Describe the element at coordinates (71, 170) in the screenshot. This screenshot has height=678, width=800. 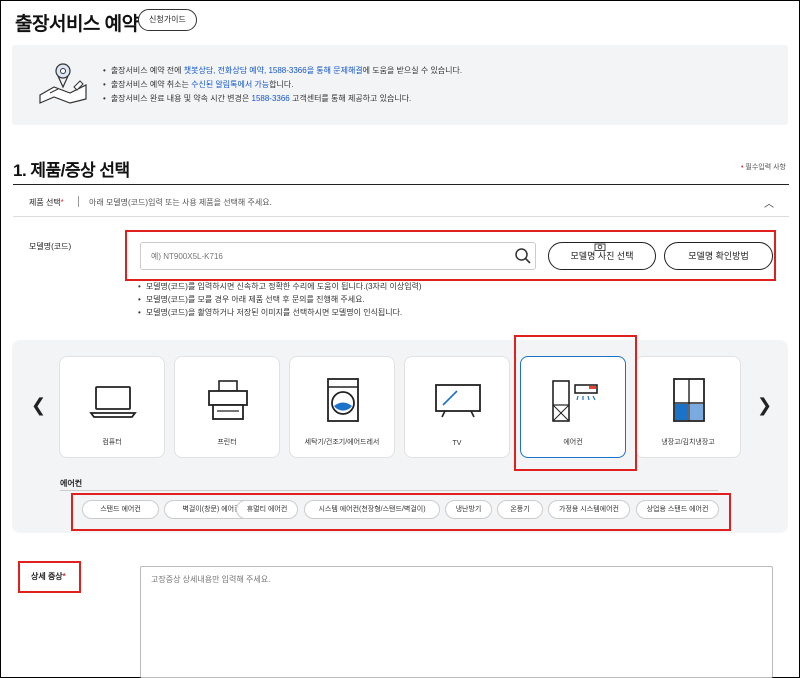
I see `section-title: 1. 제품/증상 선택` at that location.